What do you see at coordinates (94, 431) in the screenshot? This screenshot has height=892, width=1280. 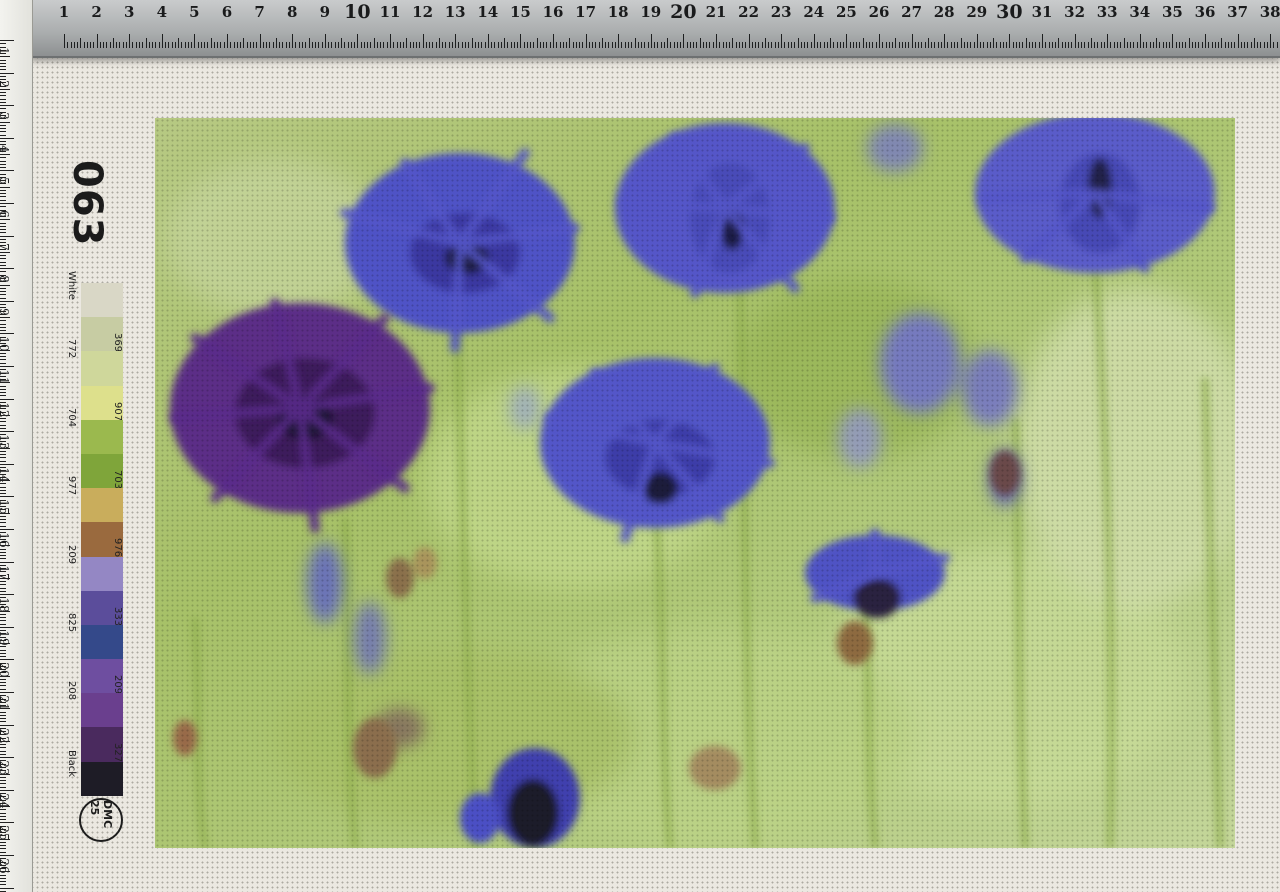 I see `color-swatch: 704` at bounding box center [94, 431].